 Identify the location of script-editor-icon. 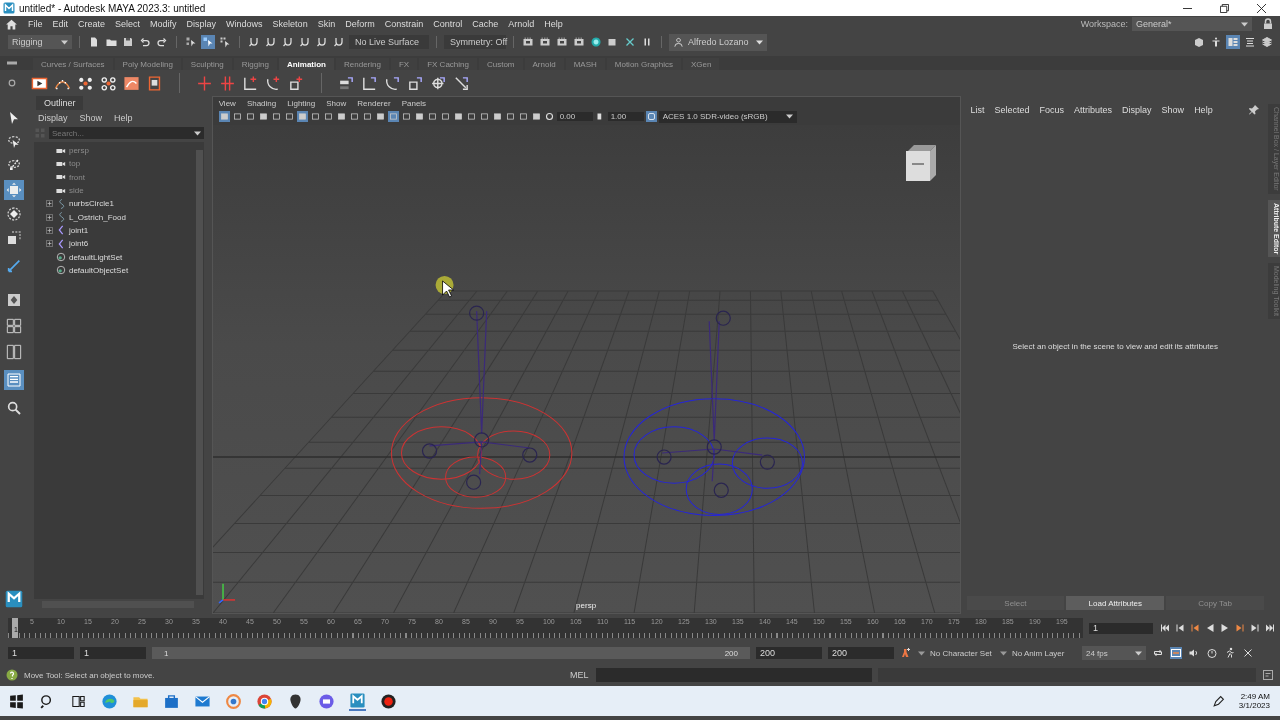
(1268, 675).